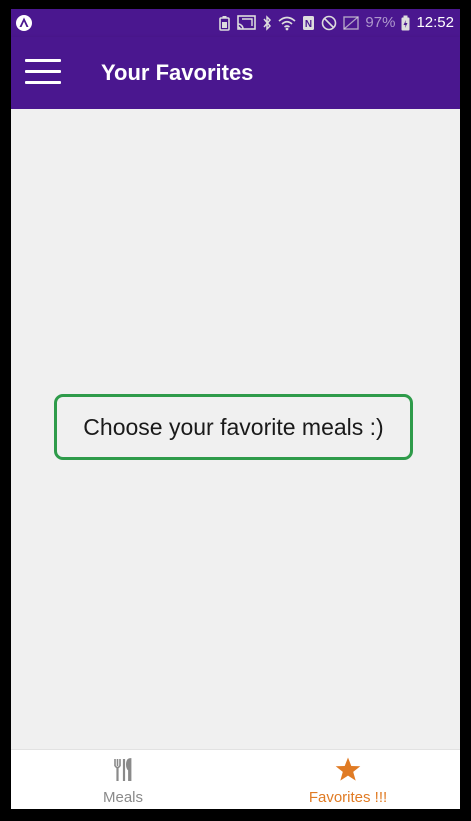 The width and height of the screenshot is (471, 821). I want to click on app-bar: Your Favorites, so click(235, 73).